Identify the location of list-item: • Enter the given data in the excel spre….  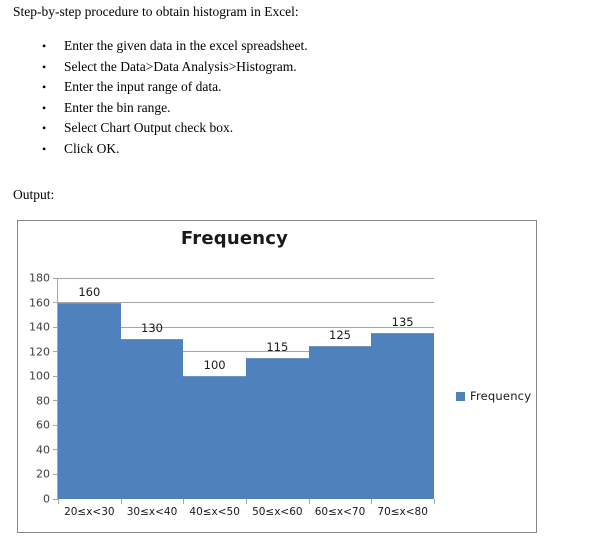
(223, 46).